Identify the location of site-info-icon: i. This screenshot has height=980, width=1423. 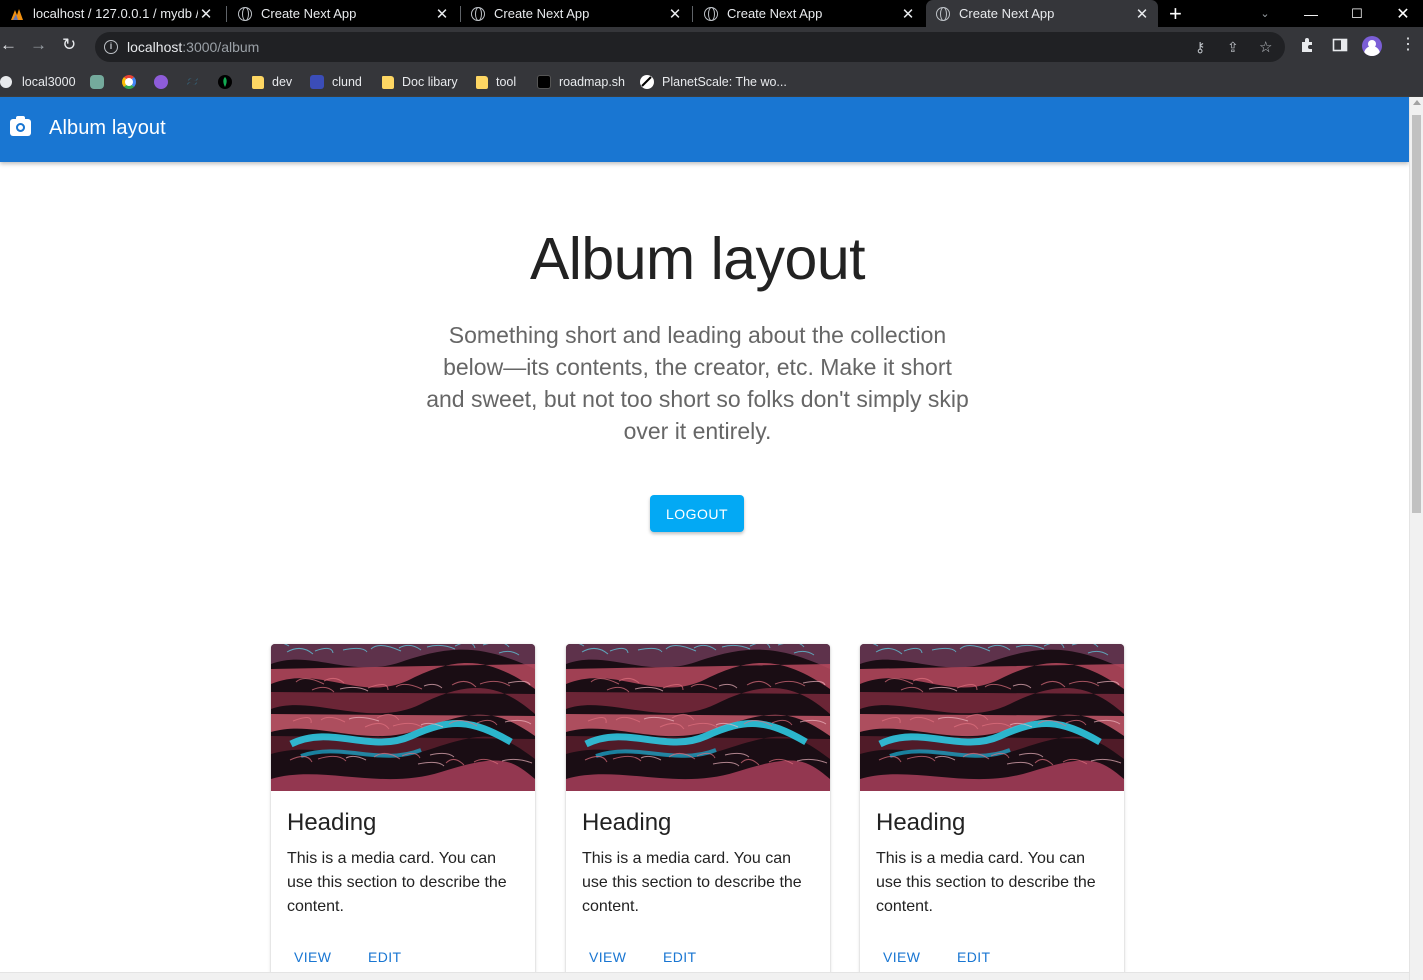
(111, 47).